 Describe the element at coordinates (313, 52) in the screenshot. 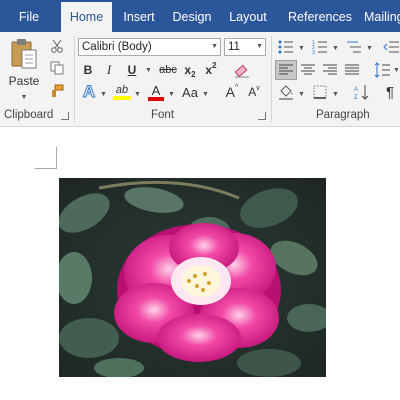

I see `svg-text: 3` at that location.